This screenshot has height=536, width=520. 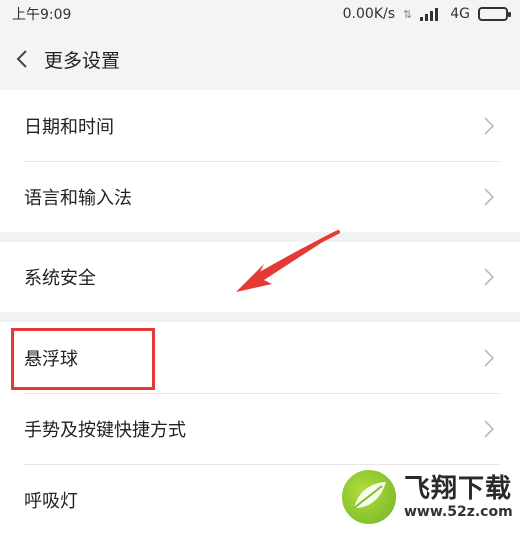 What do you see at coordinates (260, 59) in the screenshot?
I see `app-header: 更多设置` at bounding box center [260, 59].